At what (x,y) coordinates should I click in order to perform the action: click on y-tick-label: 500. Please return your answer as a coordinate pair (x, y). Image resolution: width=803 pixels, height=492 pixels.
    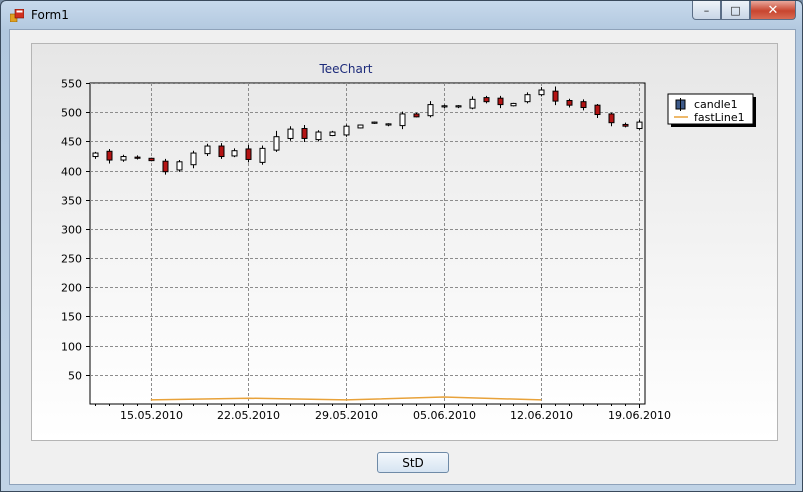
    Looking at the image, I should click on (71, 113).